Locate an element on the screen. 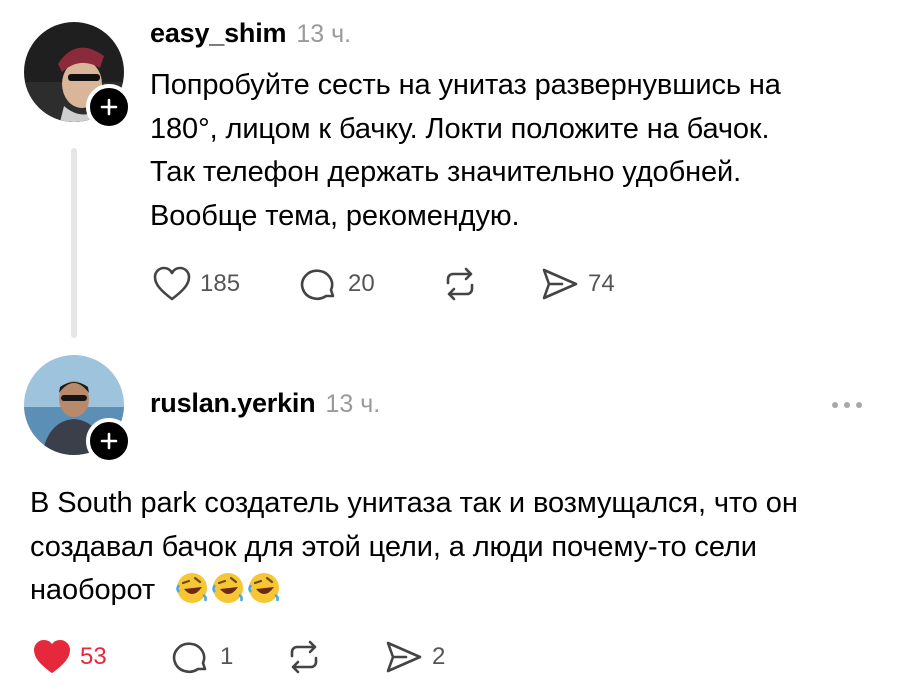 The image size is (900, 692). share-count: 2 is located at coordinates (439, 656).